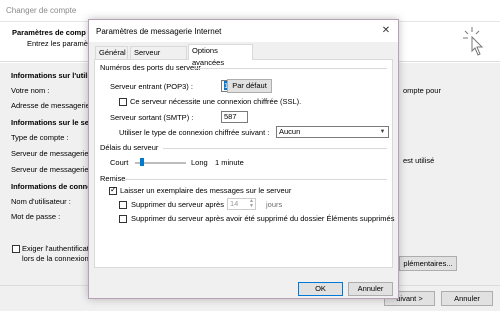 This screenshot has height=311, width=500. Describe the element at coordinates (158, 57) in the screenshot. I see `tab-outgoing-server: Serveur sortant` at that location.